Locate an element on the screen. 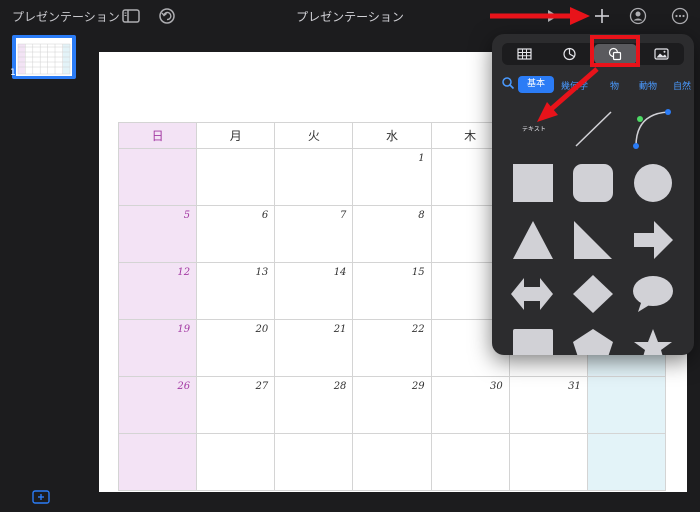  chart-icon is located at coordinates (569, 54).